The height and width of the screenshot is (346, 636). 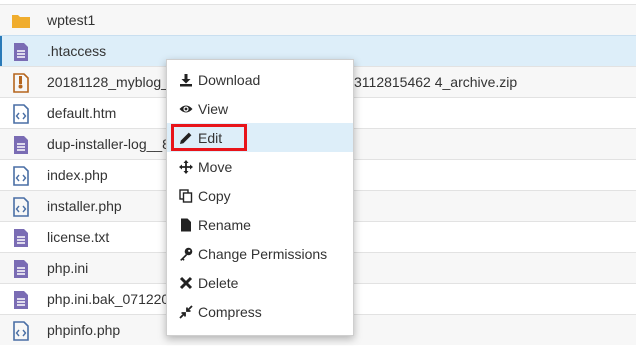 What do you see at coordinates (224, 224) in the screenshot?
I see `menu-item-label: Rename` at bounding box center [224, 224].